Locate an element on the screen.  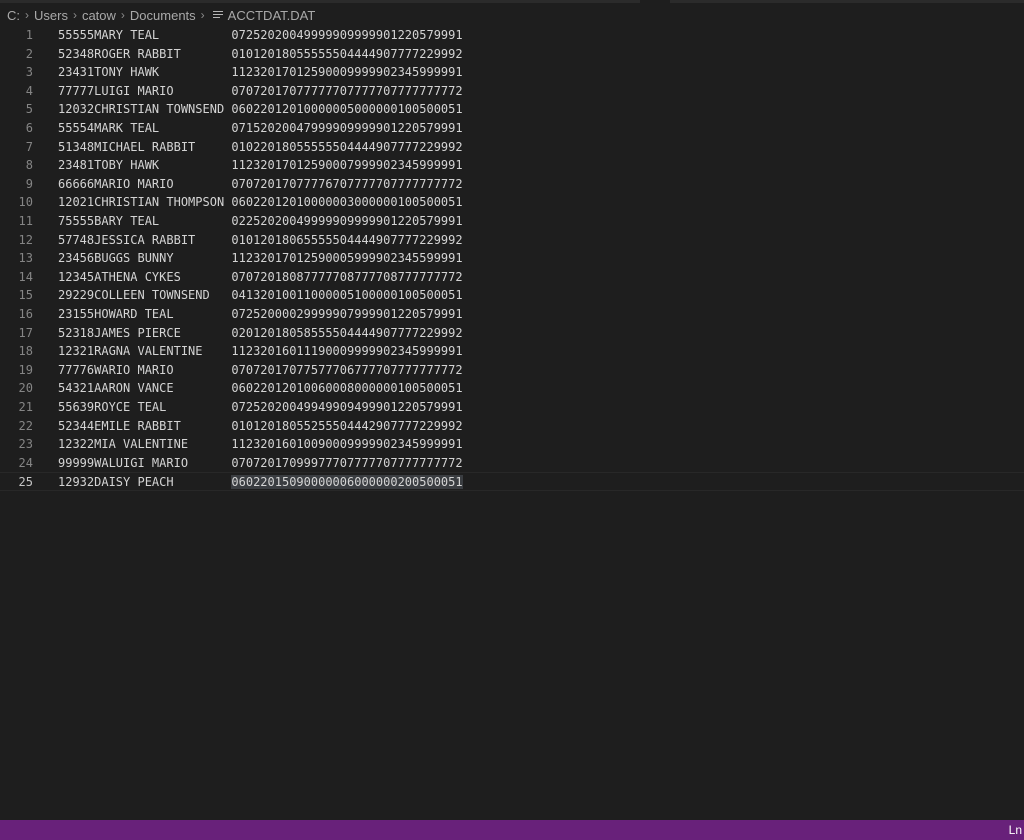
account-name: LUIGI MARIO is located at coordinates (134, 90).